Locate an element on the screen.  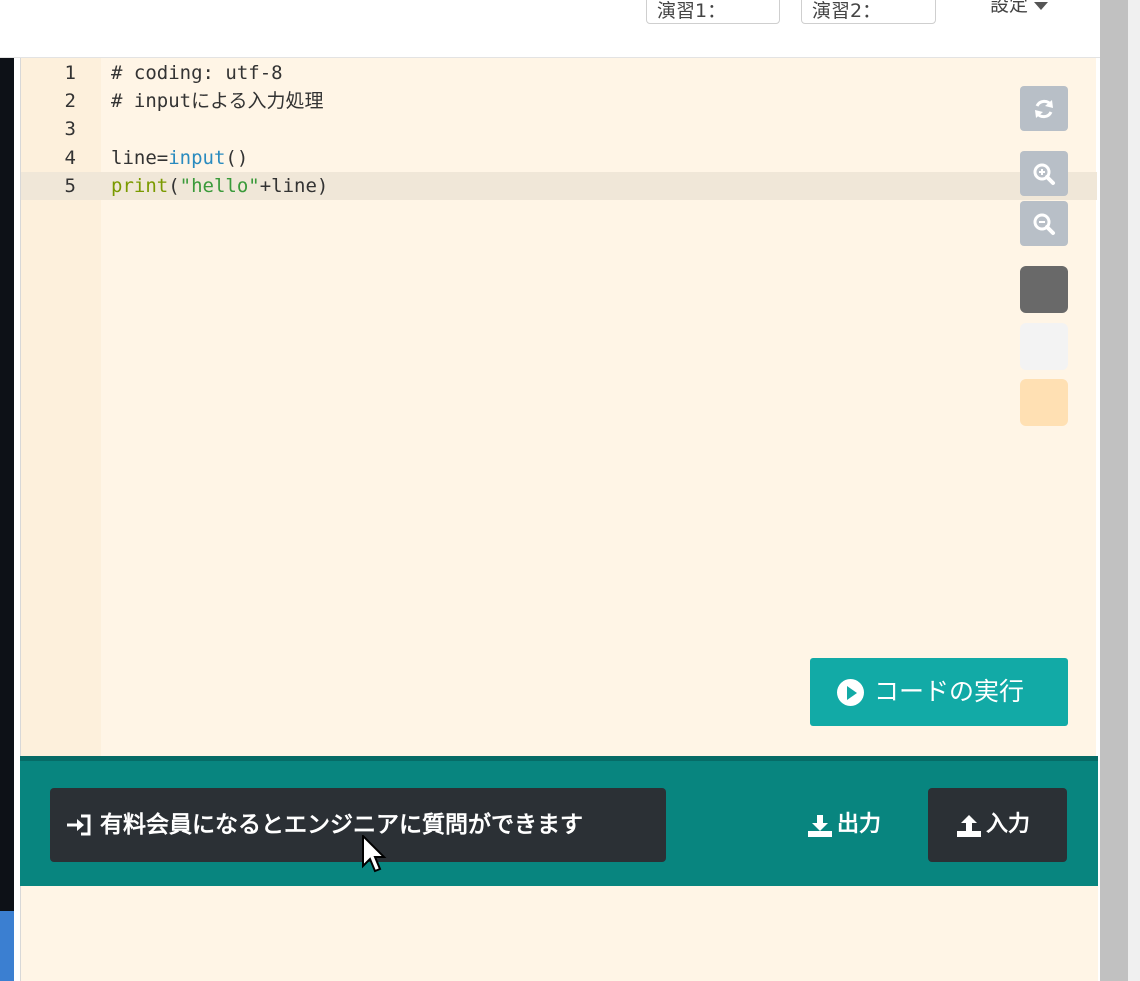
top-header: 演習1： 演習2： 設定 is located at coordinates (550, 29).